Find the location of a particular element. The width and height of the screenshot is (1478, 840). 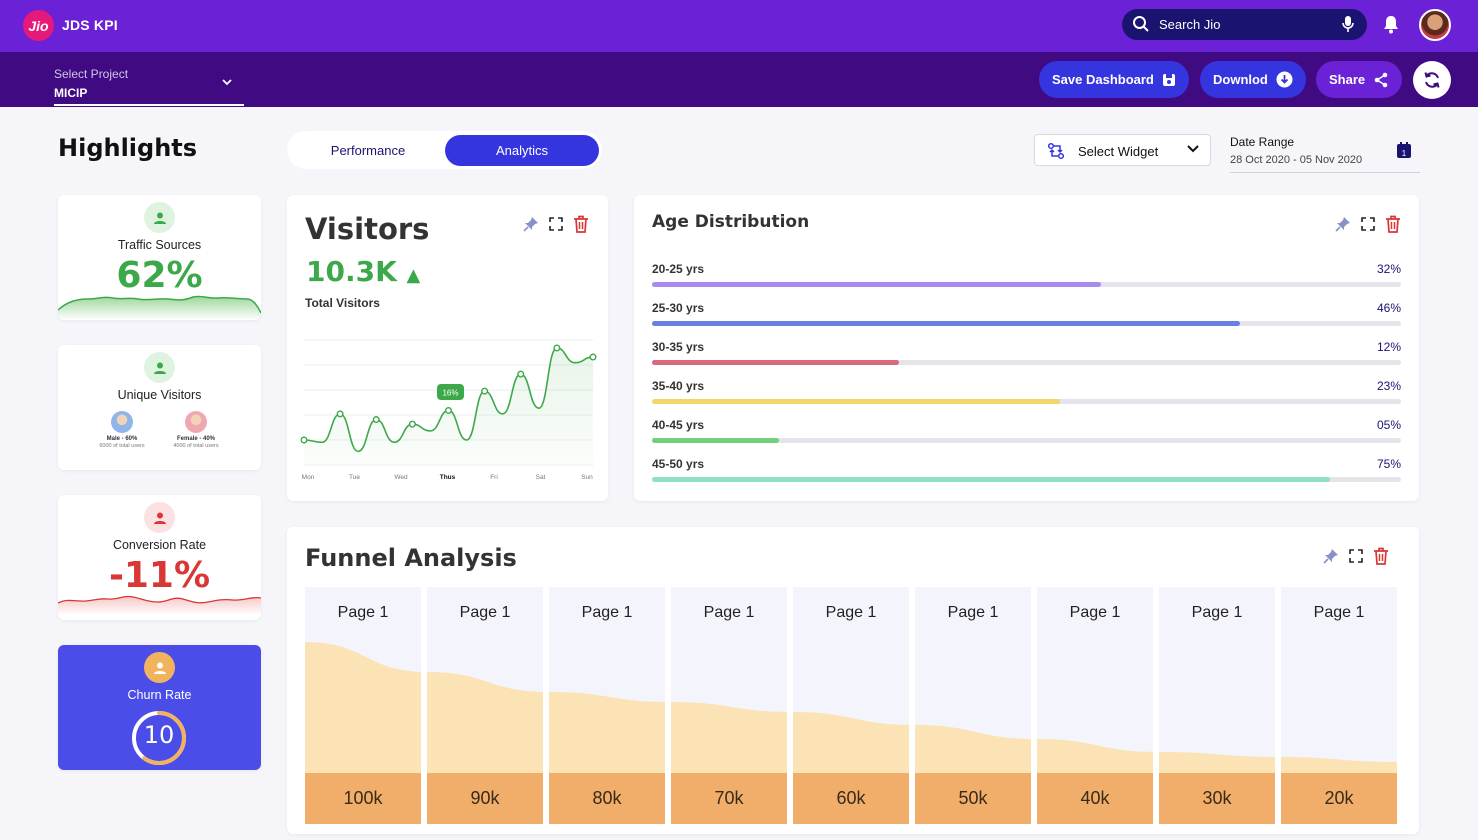

download-button: Downlod is located at coordinates (1253, 79).